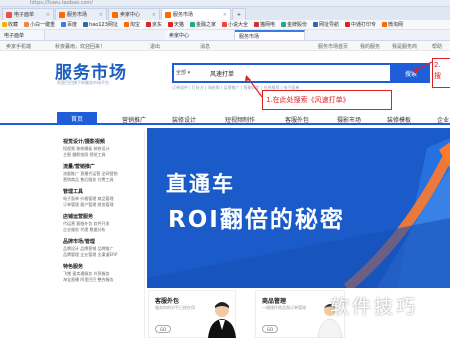 The width and height of the screenshot is (450, 338). Describe the element at coordinates (18, 46) in the screenshot. I see `mobile-link: 卖家手机端` at that location.